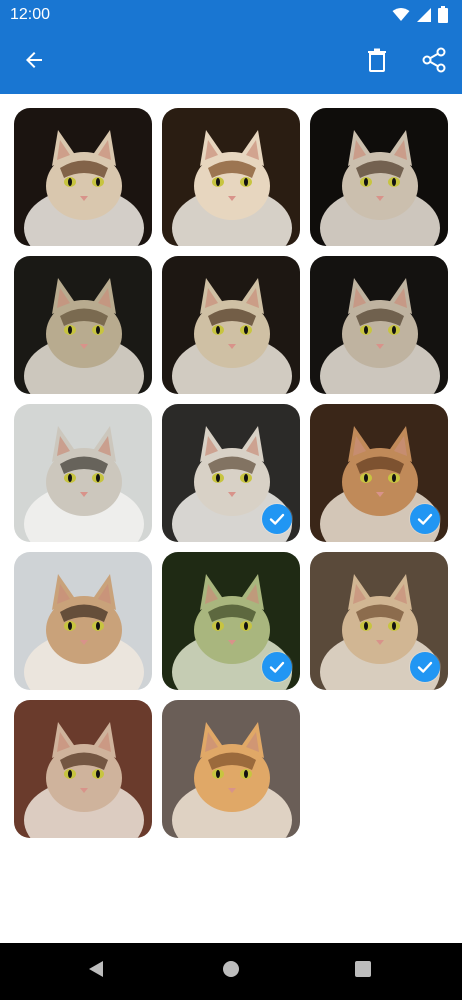  I want to click on nav-back-icon, so click(96, 971).